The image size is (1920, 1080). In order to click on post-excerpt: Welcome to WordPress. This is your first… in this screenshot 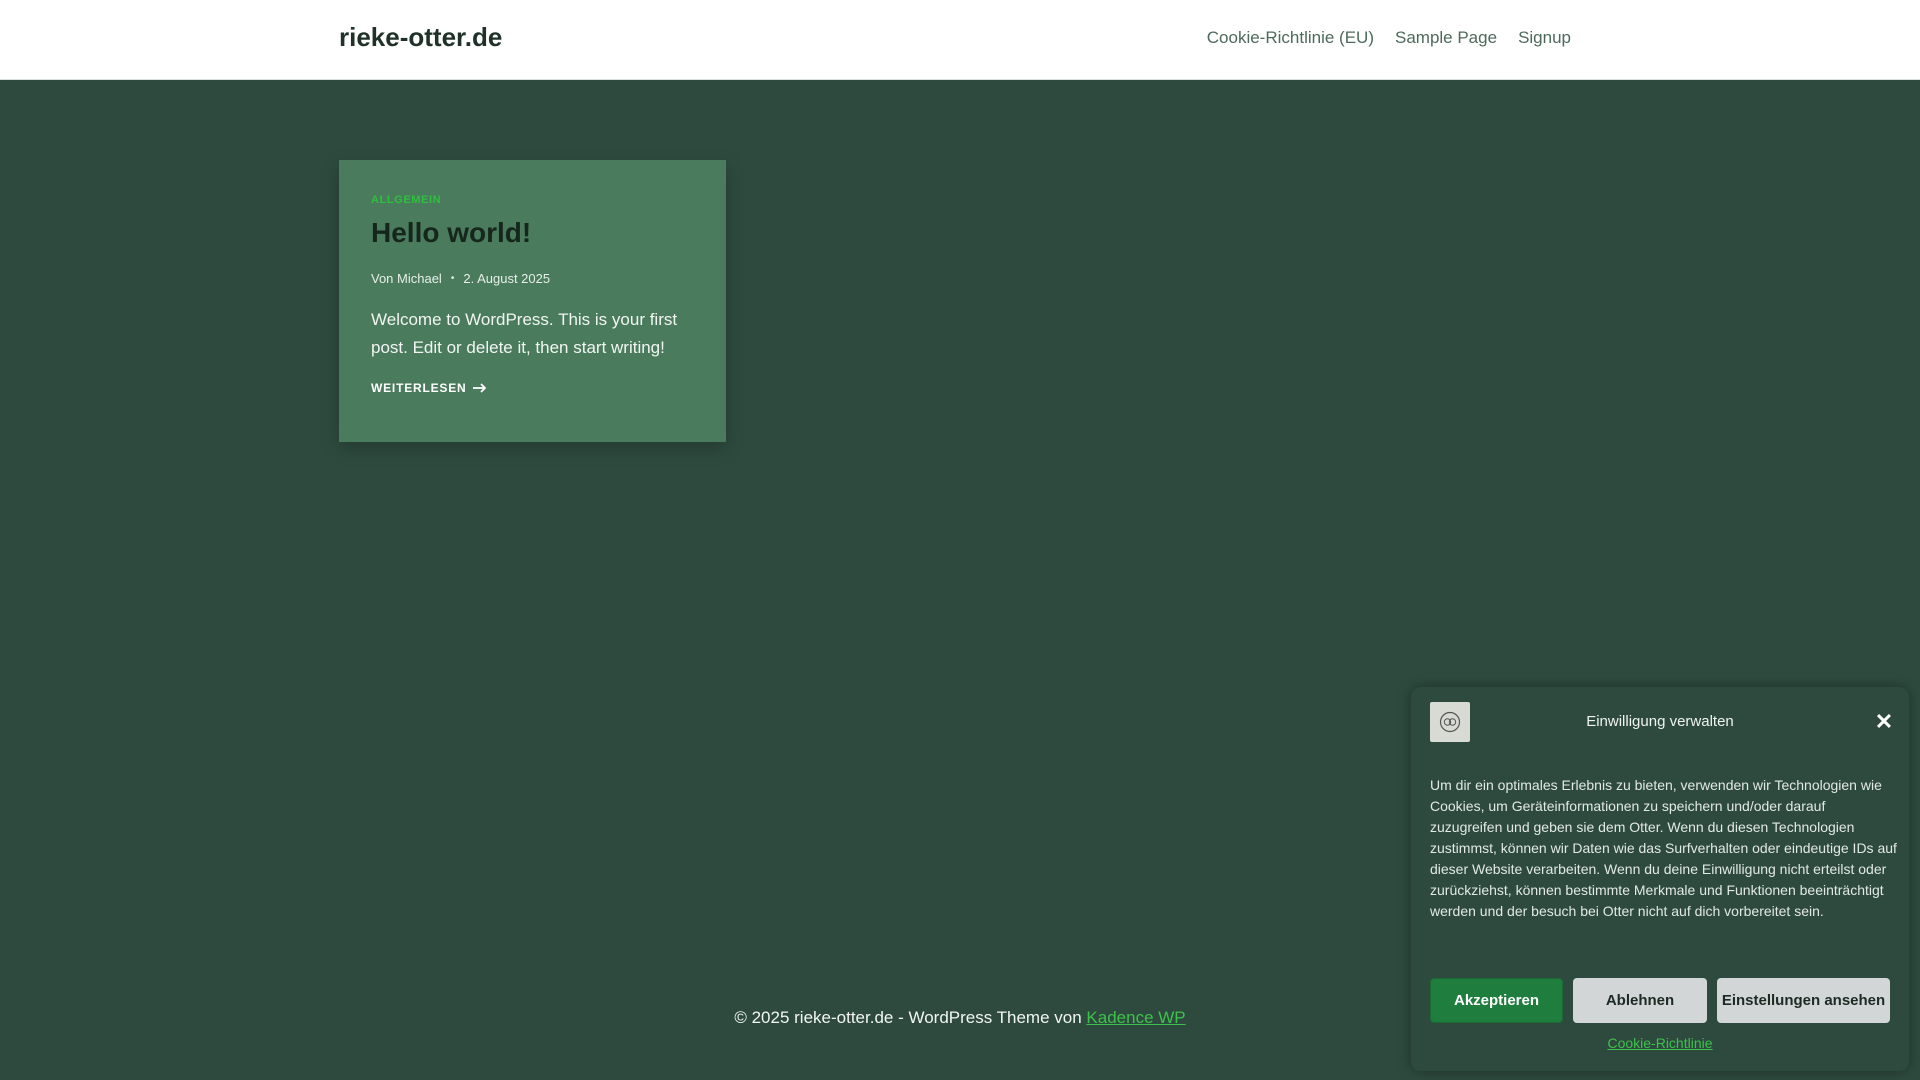, I will do `click(524, 333)`.